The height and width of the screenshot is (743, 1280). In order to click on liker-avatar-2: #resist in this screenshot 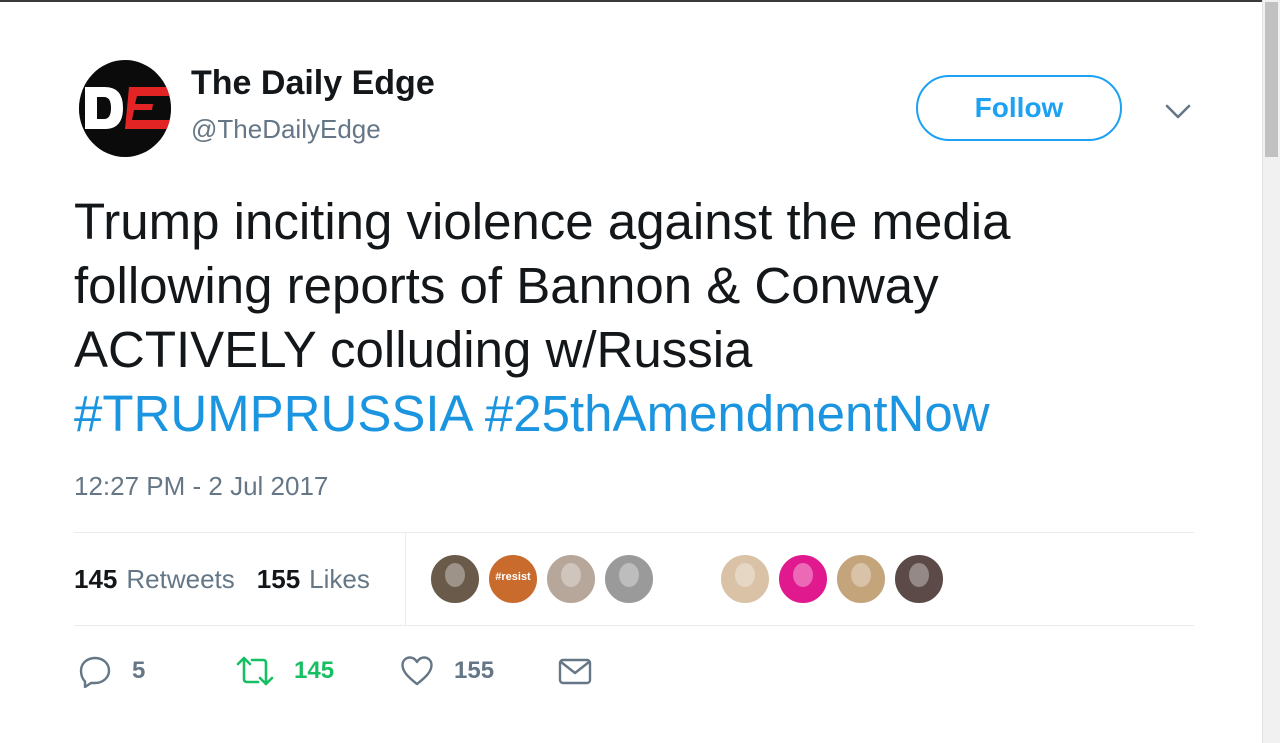, I will do `click(513, 579)`.